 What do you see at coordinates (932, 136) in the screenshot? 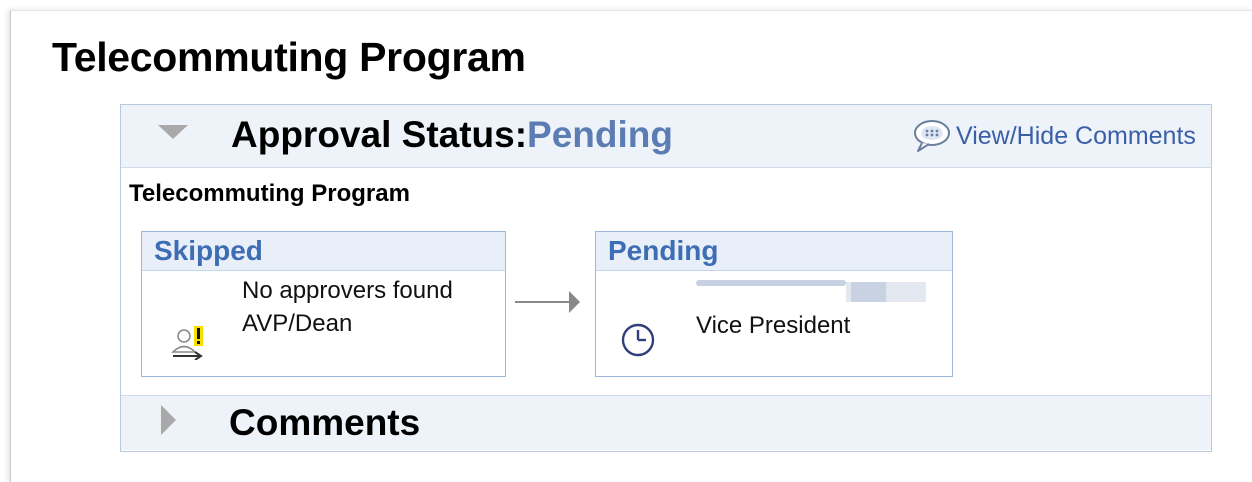
I see `speech-bubble-icon` at bounding box center [932, 136].